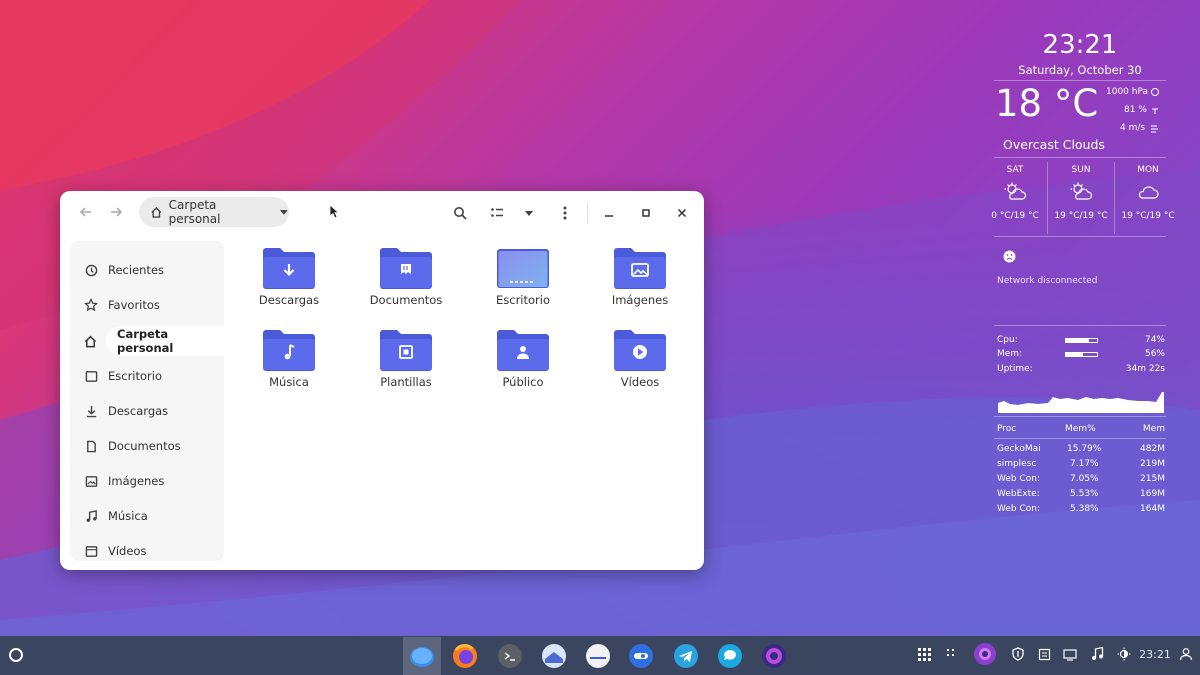  I want to click on process-mem: 169M, so click(1152, 494).